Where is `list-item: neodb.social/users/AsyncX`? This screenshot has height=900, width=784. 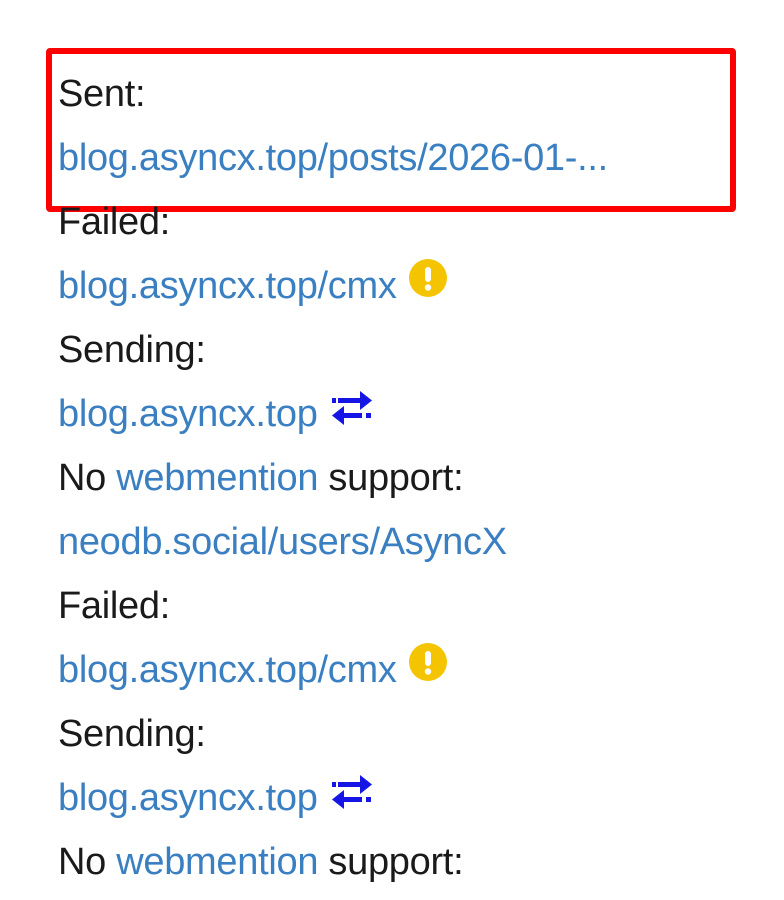
list-item: neodb.social/users/AsyncX is located at coordinates (408, 542).